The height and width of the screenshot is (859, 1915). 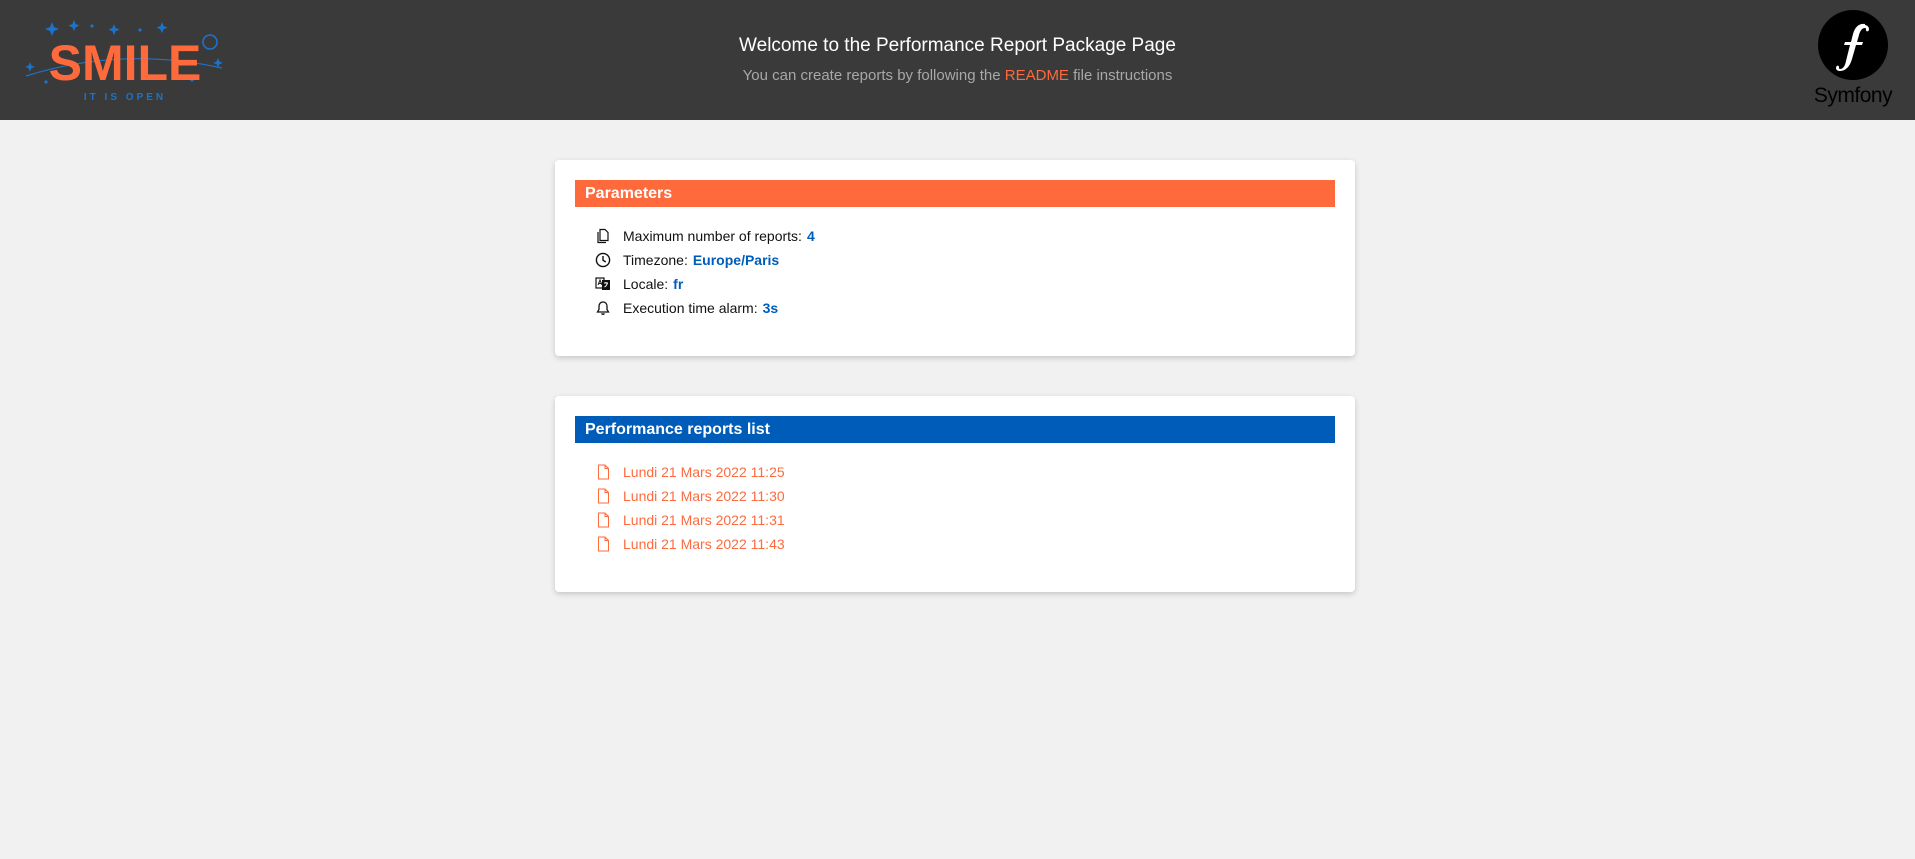 I want to click on symfony-logo: Symfony, so click(x=1853, y=61).